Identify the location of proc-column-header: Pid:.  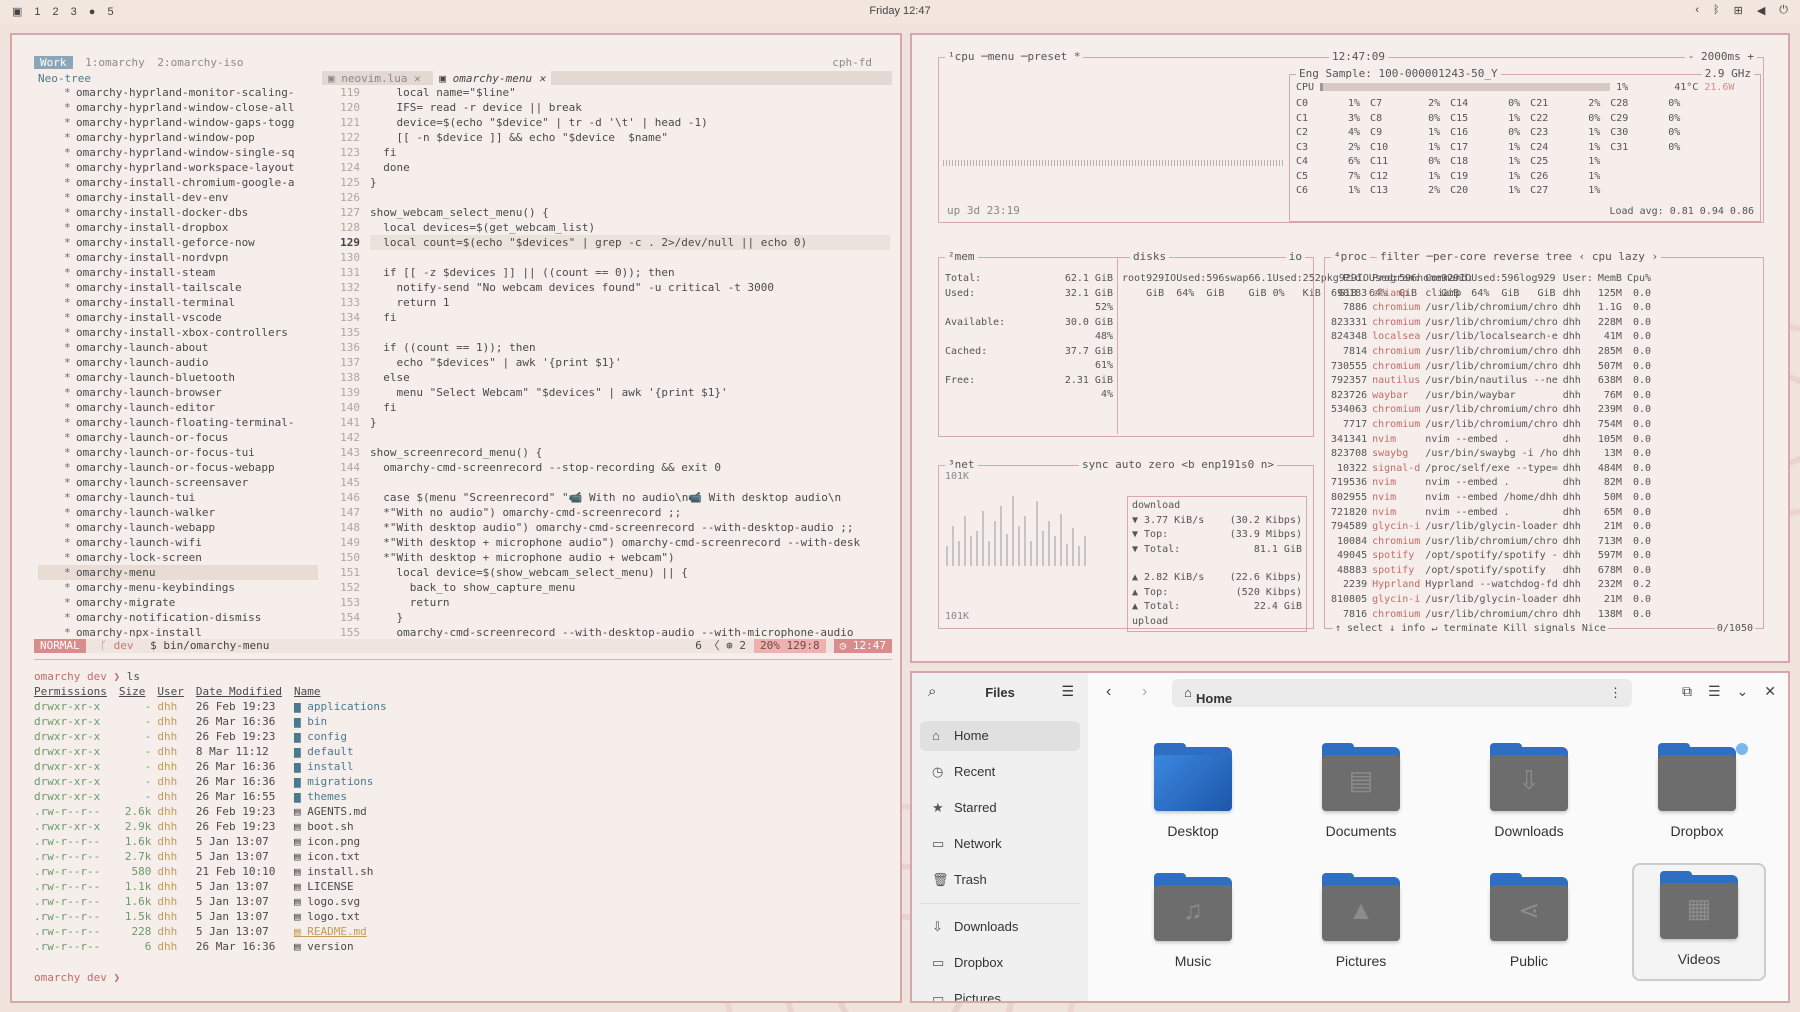
(1351, 279).